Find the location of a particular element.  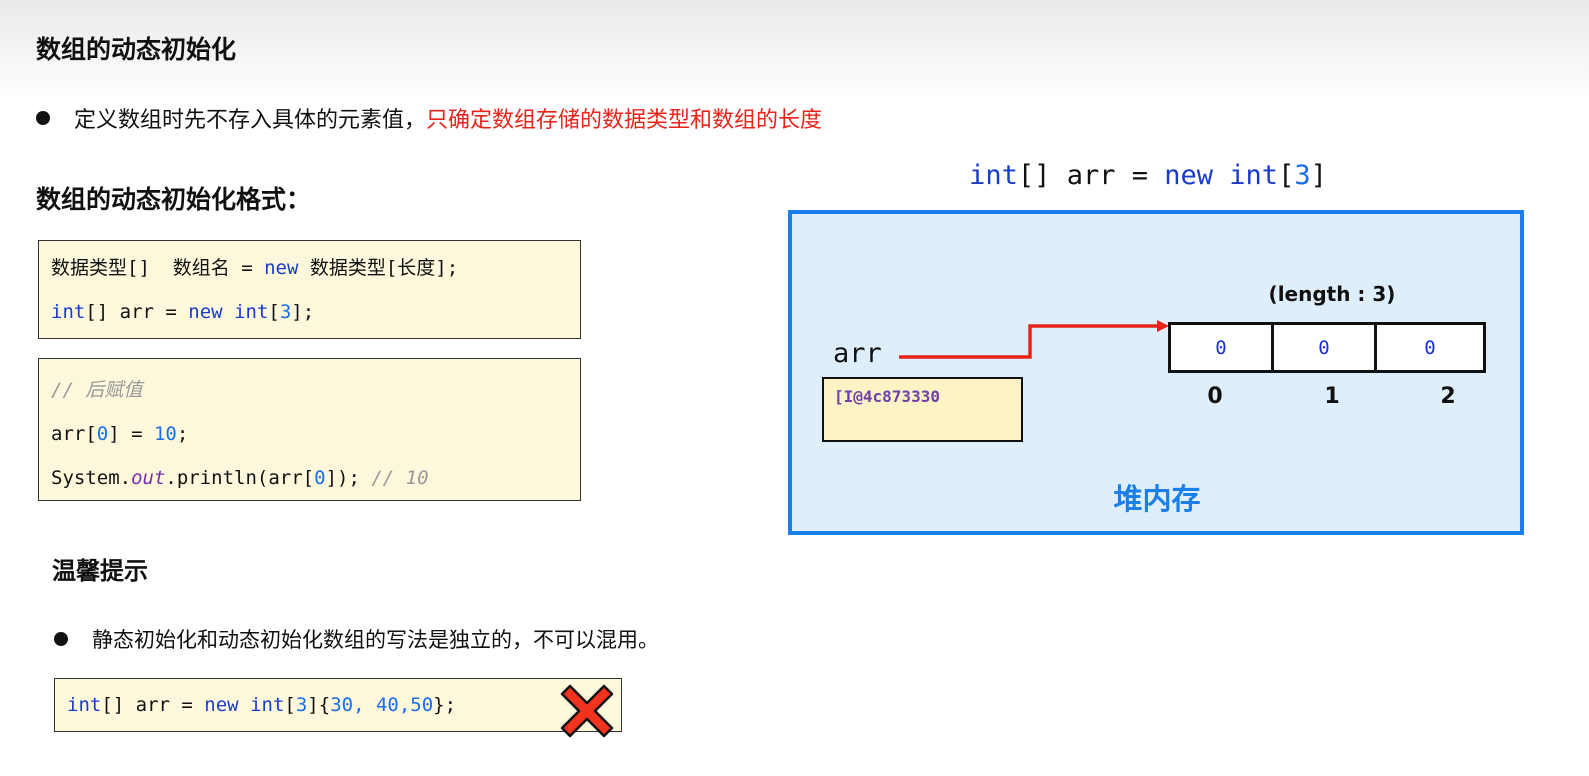

code-line: int[] arr = new int[3]; is located at coordinates (309, 312).